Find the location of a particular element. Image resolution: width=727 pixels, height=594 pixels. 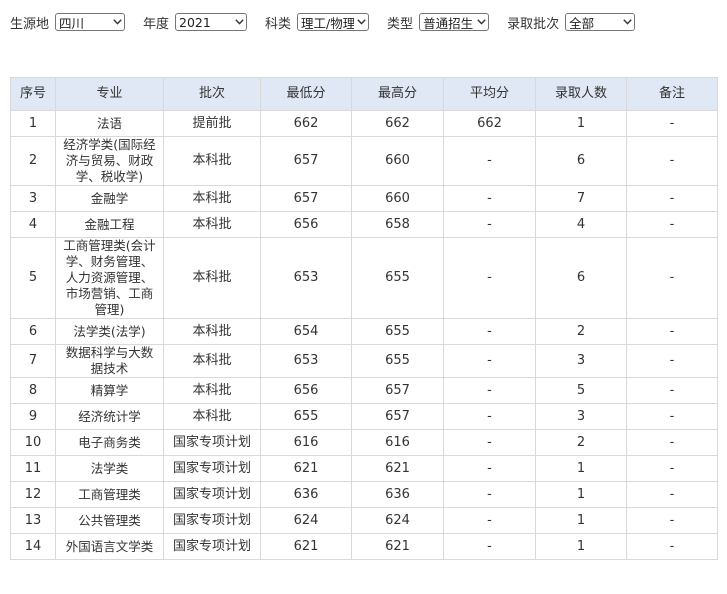

filter-group: 类型 普通招生 is located at coordinates (438, 22).